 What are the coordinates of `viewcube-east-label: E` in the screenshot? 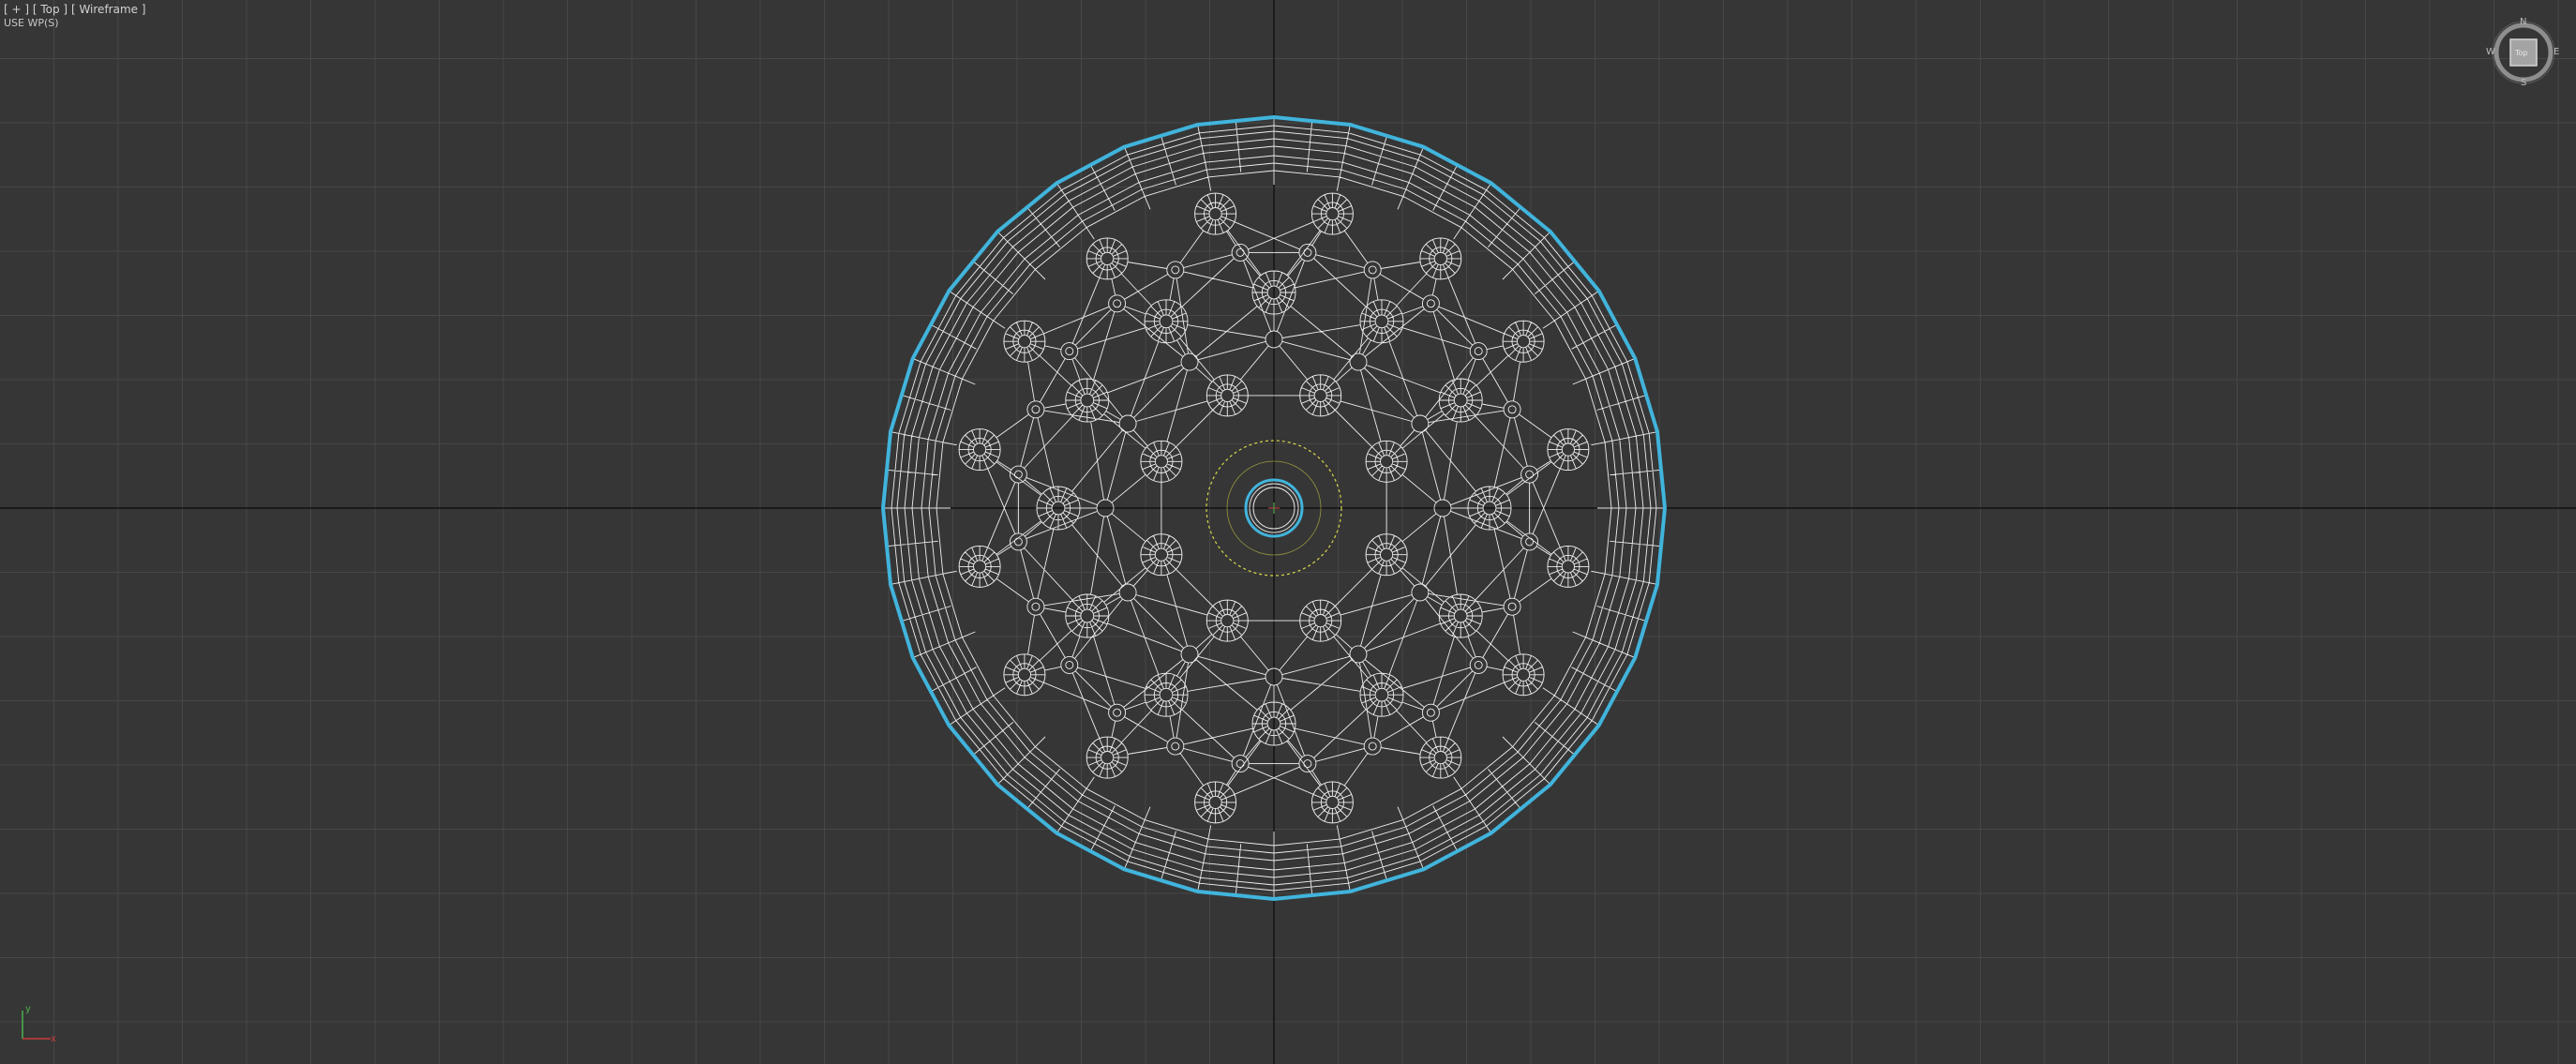 It's located at (2557, 52).